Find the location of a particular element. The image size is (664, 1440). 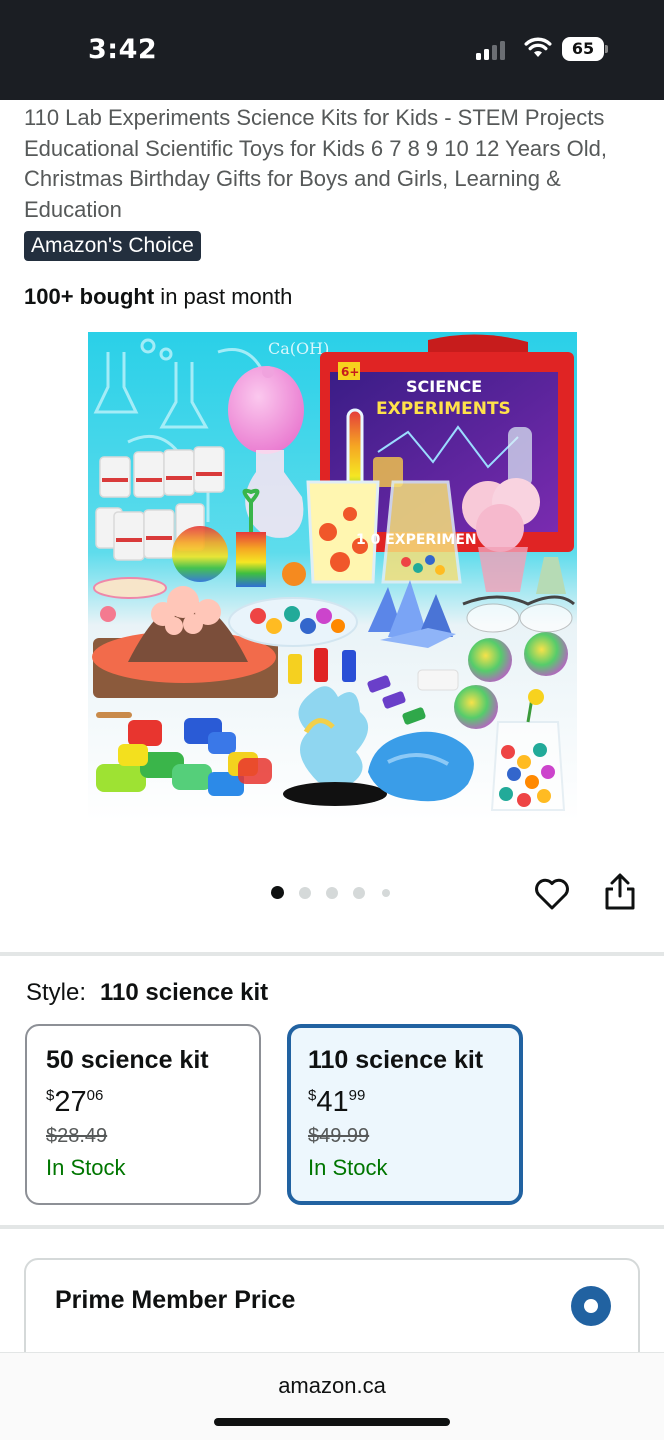

box-title-2: EXPERIMENTS is located at coordinates (443, 409).